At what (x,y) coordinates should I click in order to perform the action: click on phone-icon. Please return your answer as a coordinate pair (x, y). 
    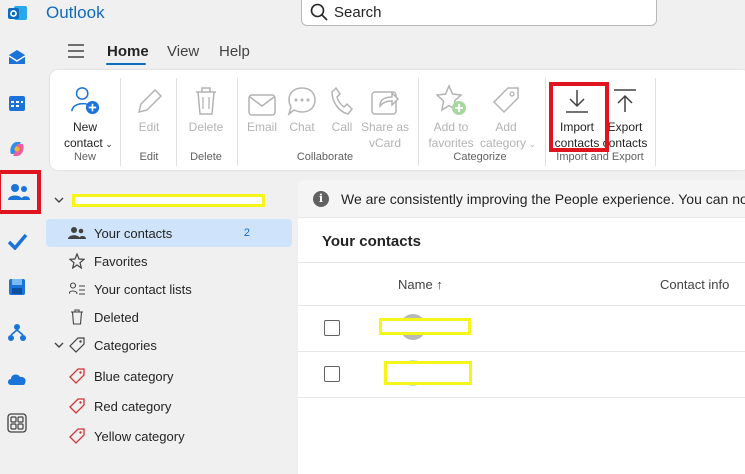
    Looking at the image, I should click on (342, 100).